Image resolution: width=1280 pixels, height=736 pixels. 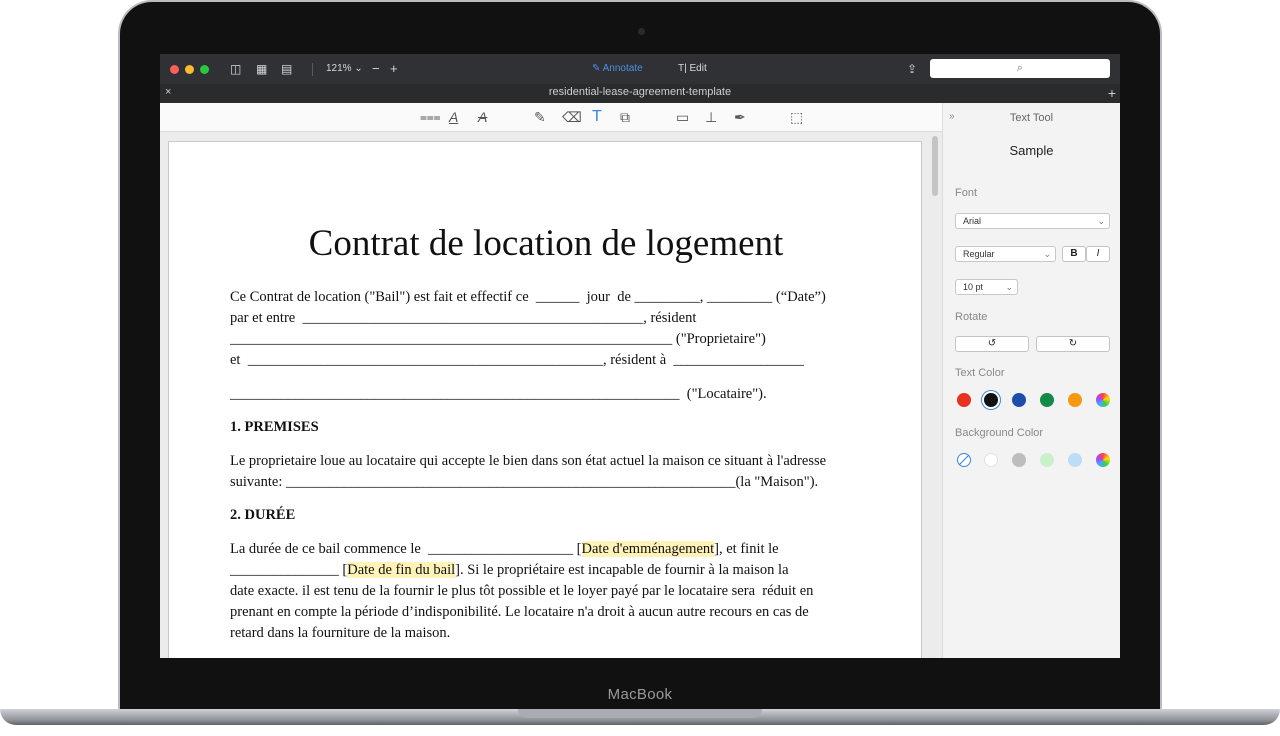 I want to click on zoom-level-select: 121% ⌄, so click(x=344, y=69).